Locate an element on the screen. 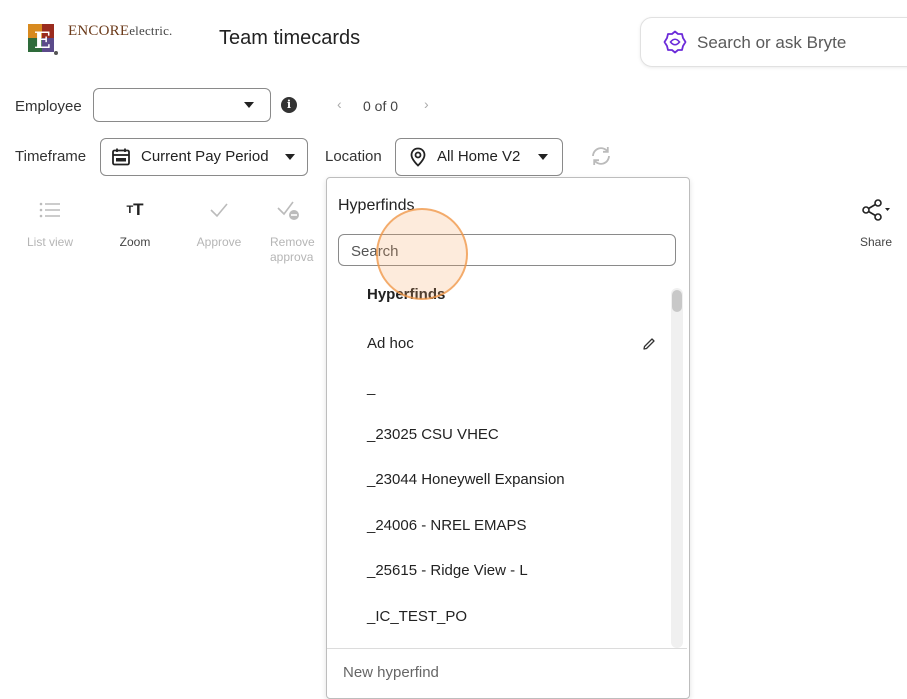 The height and width of the screenshot is (699, 907). location-pin-icon is located at coordinates (418, 157).